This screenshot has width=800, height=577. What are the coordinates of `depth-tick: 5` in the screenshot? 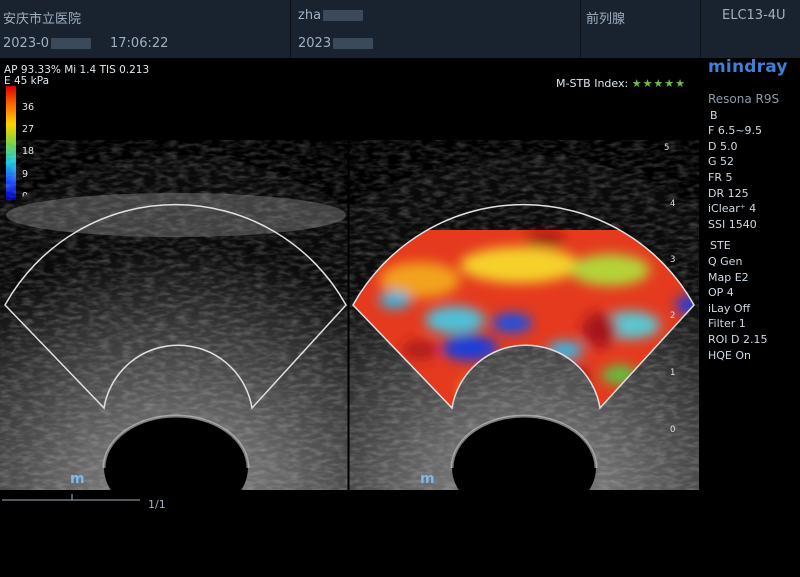 It's located at (667, 148).